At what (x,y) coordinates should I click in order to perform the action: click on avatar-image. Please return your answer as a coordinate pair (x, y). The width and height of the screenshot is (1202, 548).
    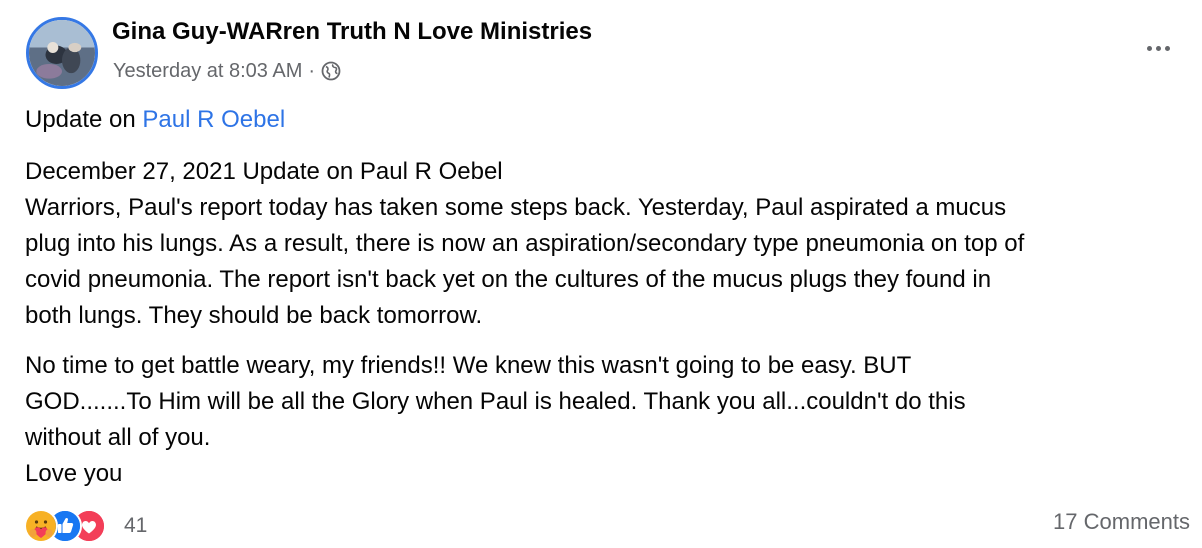
    Looking at the image, I should click on (62, 53).